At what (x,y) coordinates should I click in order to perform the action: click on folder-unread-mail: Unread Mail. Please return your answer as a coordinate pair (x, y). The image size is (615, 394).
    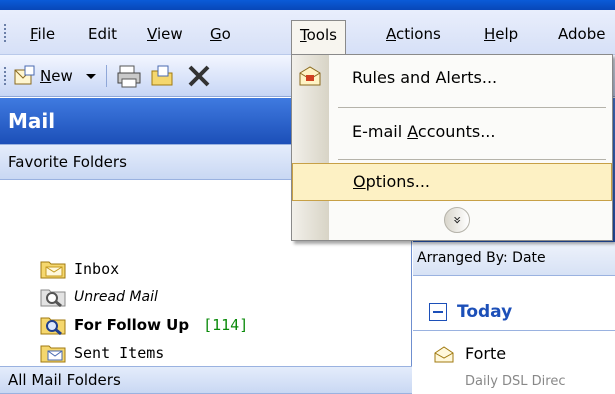
    Looking at the image, I should click on (99, 297).